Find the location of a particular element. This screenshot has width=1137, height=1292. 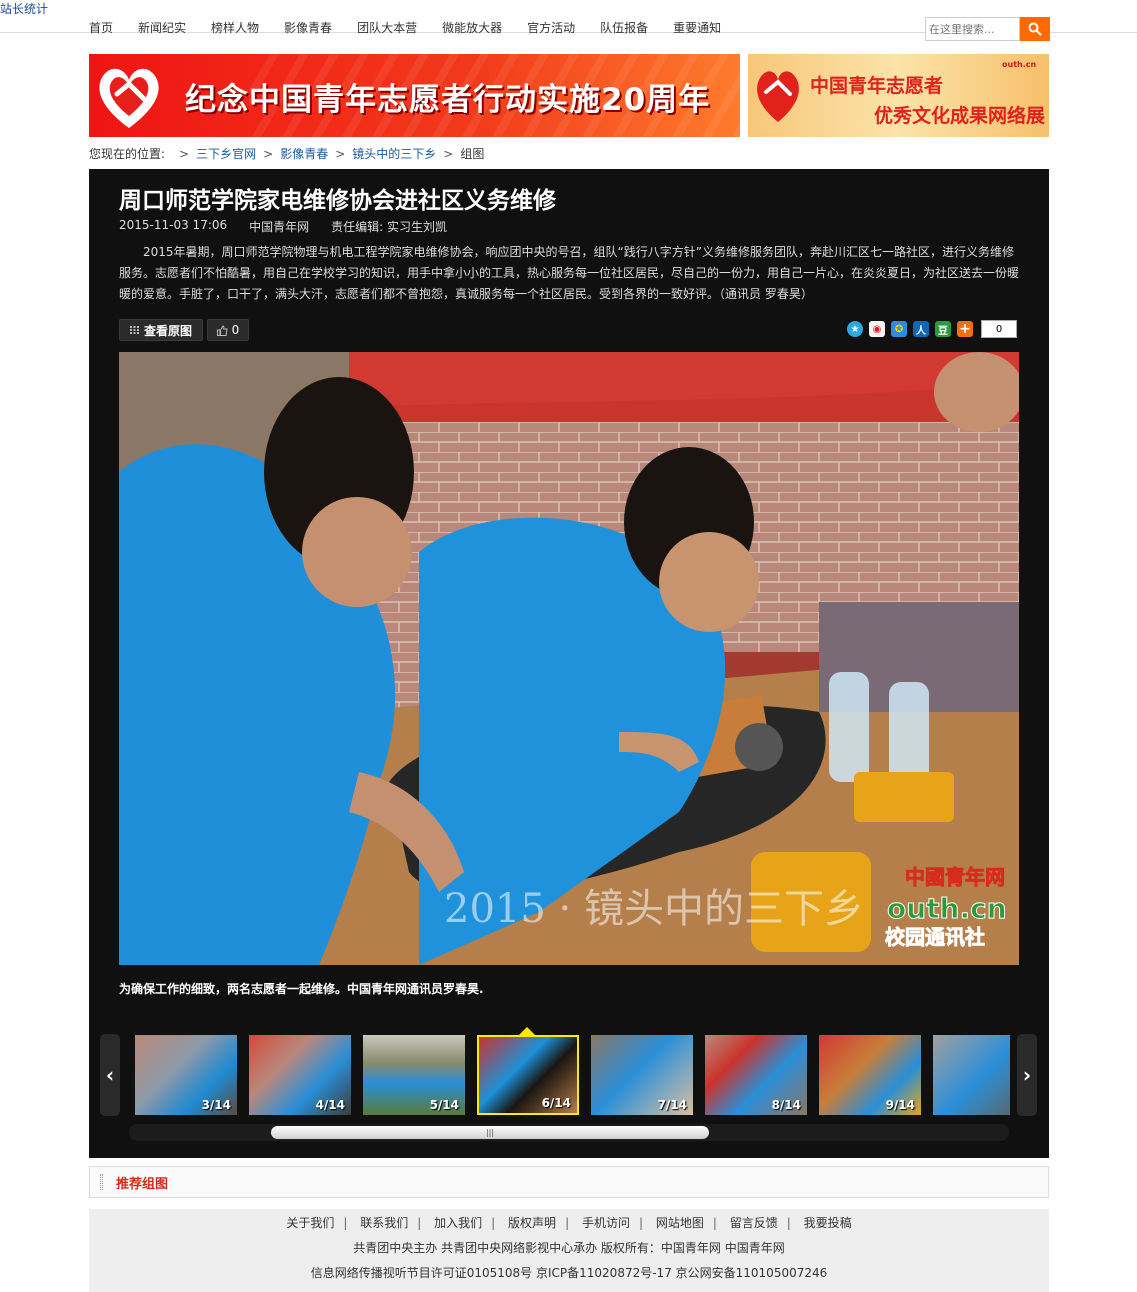

grip-icon: ||| is located at coordinates (490, 1132).